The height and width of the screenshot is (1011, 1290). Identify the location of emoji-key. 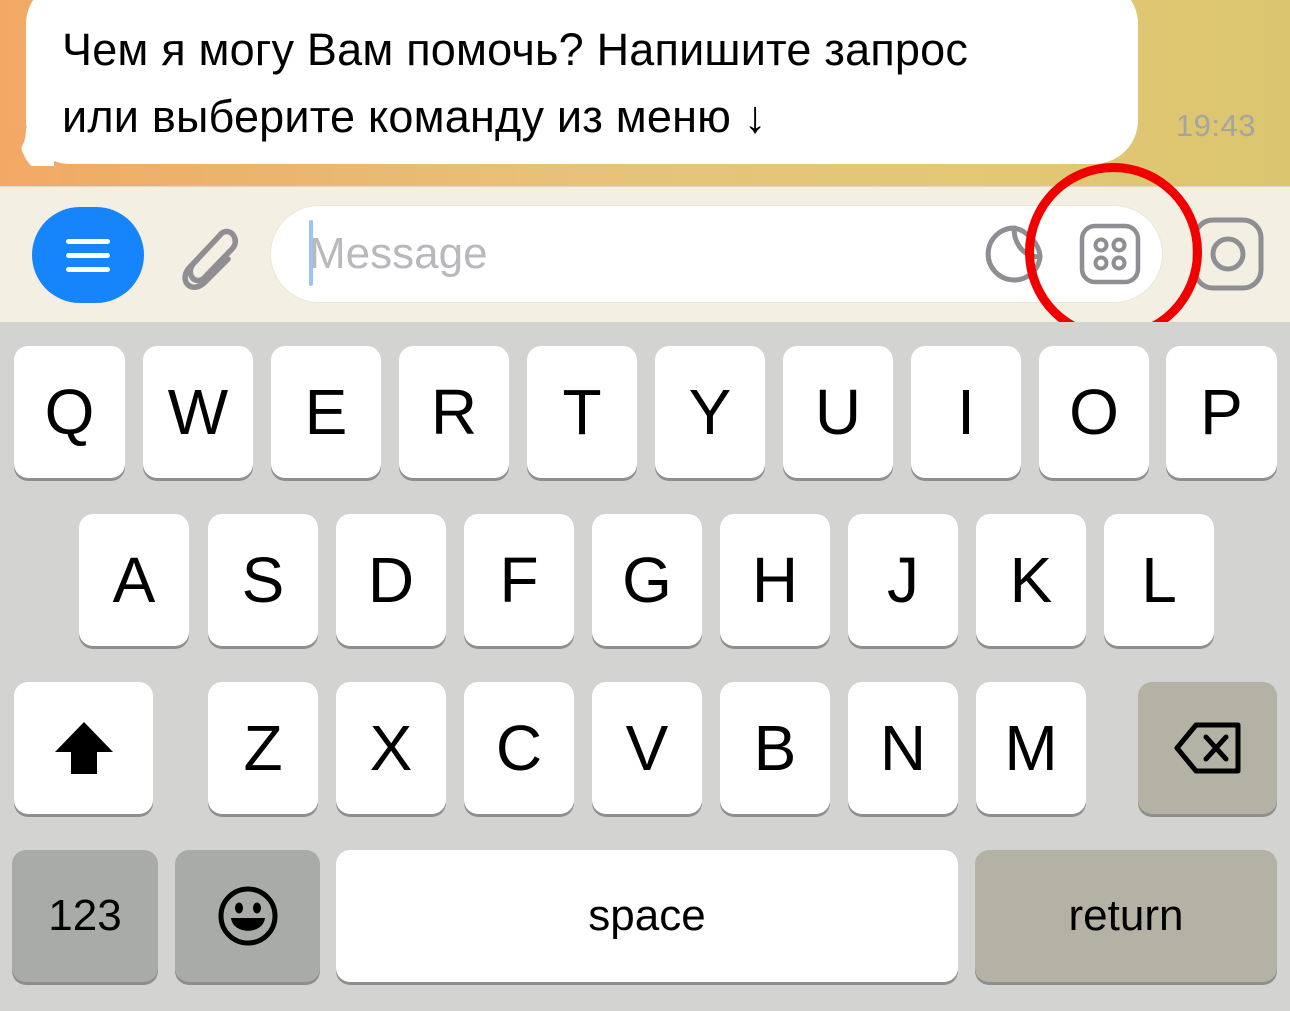
(247, 916).